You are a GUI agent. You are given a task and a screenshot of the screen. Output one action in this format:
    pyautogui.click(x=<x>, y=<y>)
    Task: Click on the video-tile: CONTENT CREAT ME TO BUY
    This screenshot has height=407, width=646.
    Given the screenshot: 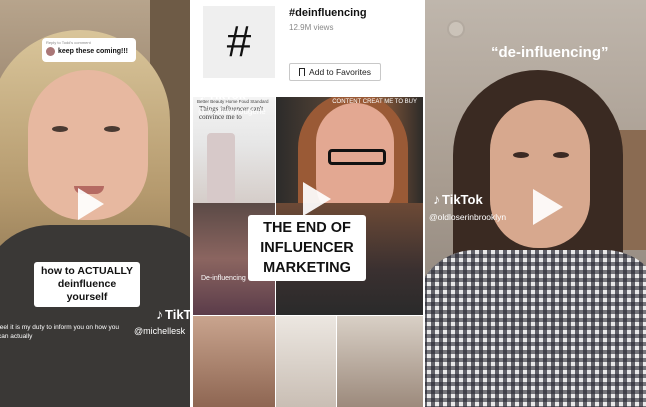 What is the action you would take?
    pyautogui.click(x=349, y=157)
    